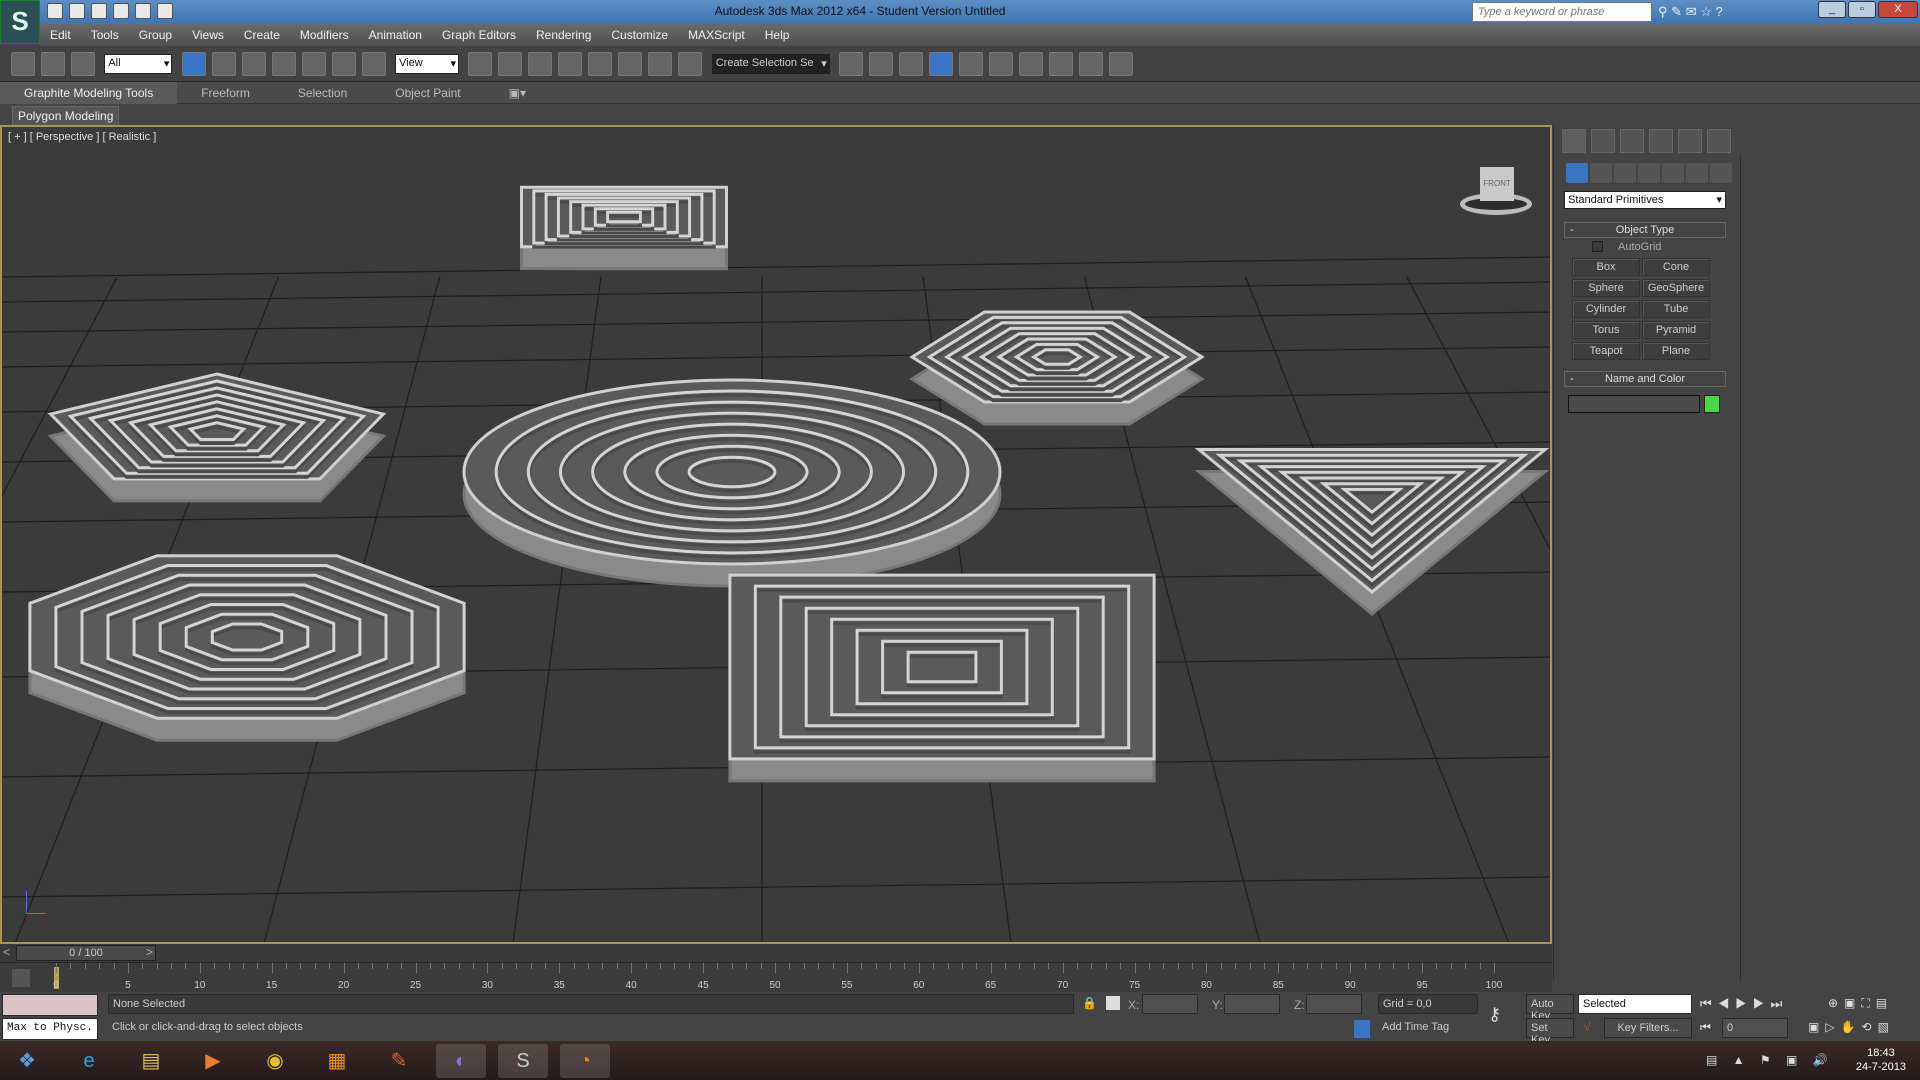 The image size is (1920, 1080). What do you see at coordinates (1606, 309) in the screenshot?
I see `primitive-cylinder-button: Cylinder` at bounding box center [1606, 309].